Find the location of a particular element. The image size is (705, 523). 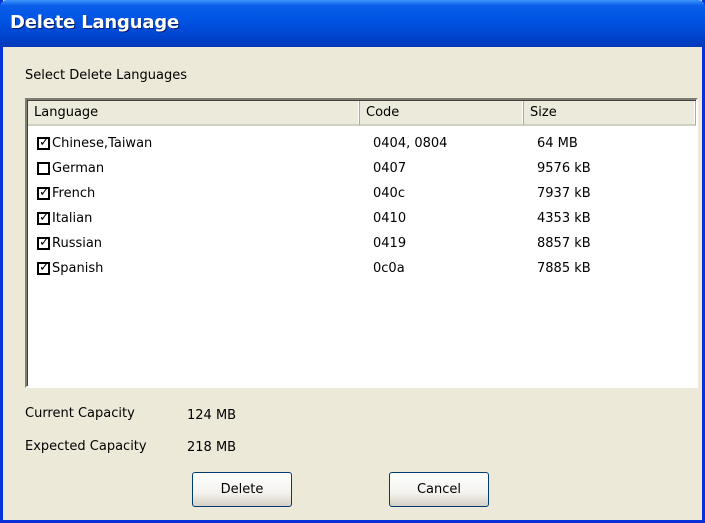

current-capacity-label: Current Capacity is located at coordinates (80, 413).